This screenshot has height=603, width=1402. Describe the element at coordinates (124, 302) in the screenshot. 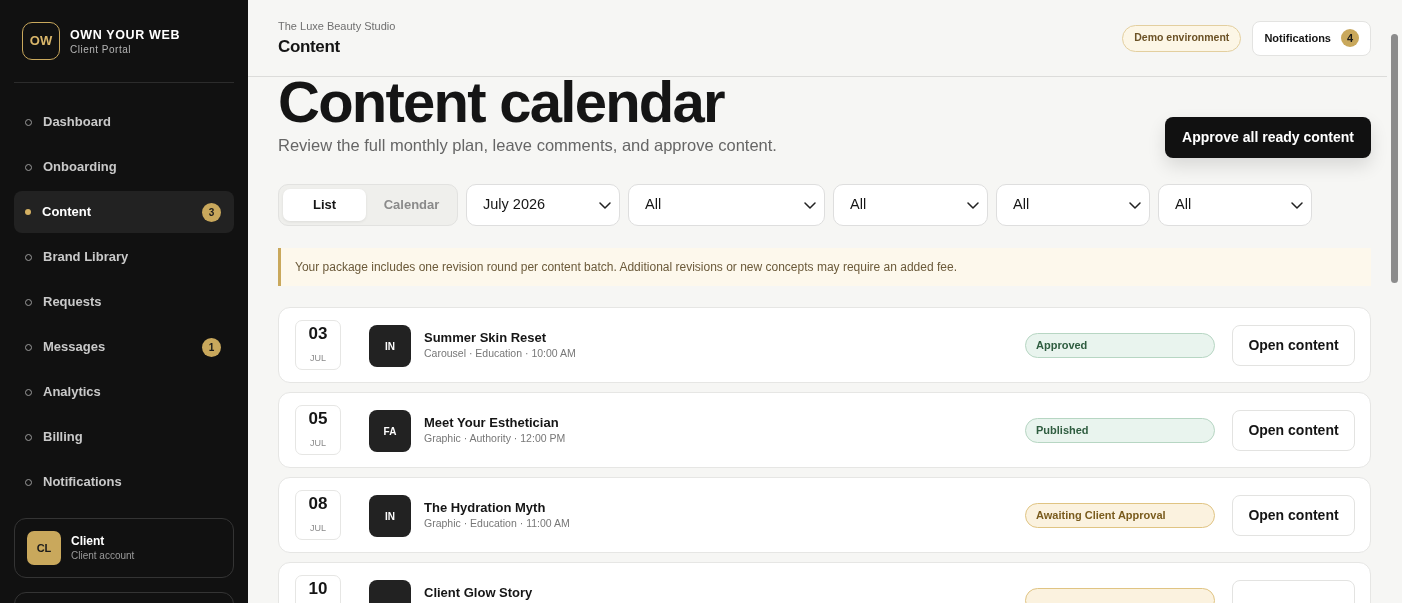

I see `nav-item: Requests` at that location.